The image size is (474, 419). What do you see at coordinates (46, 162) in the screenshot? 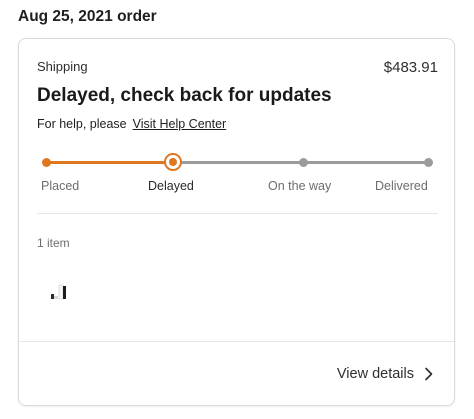
I see `step-placed-marker` at bounding box center [46, 162].